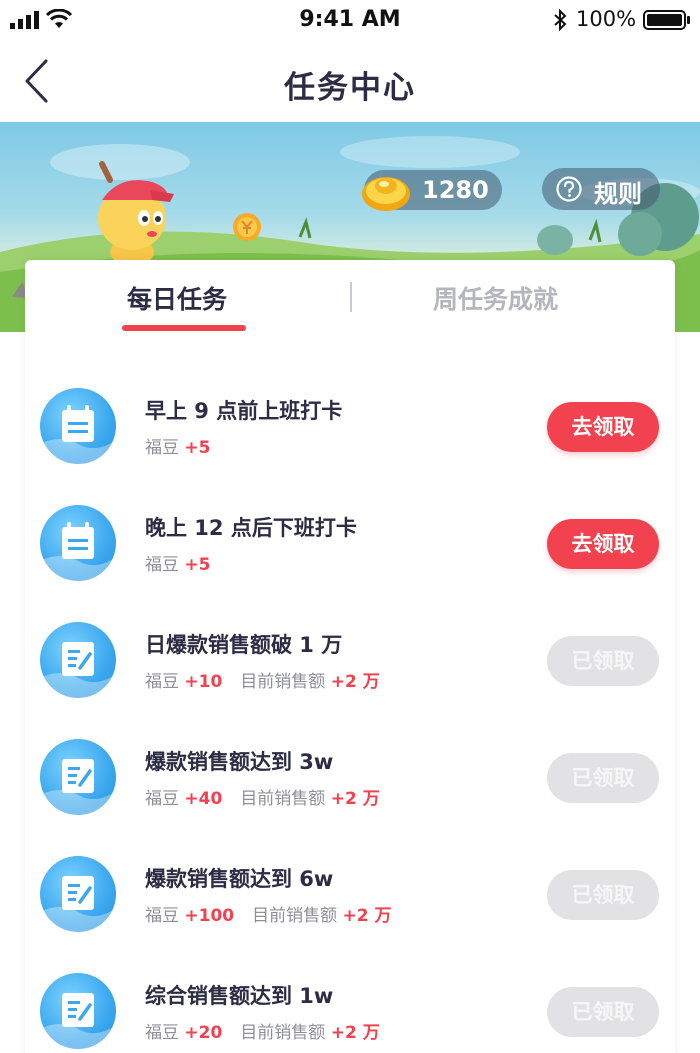  Describe the element at coordinates (244, 411) in the screenshot. I see `task-title: 早上 9 点前上班打卡` at that location.